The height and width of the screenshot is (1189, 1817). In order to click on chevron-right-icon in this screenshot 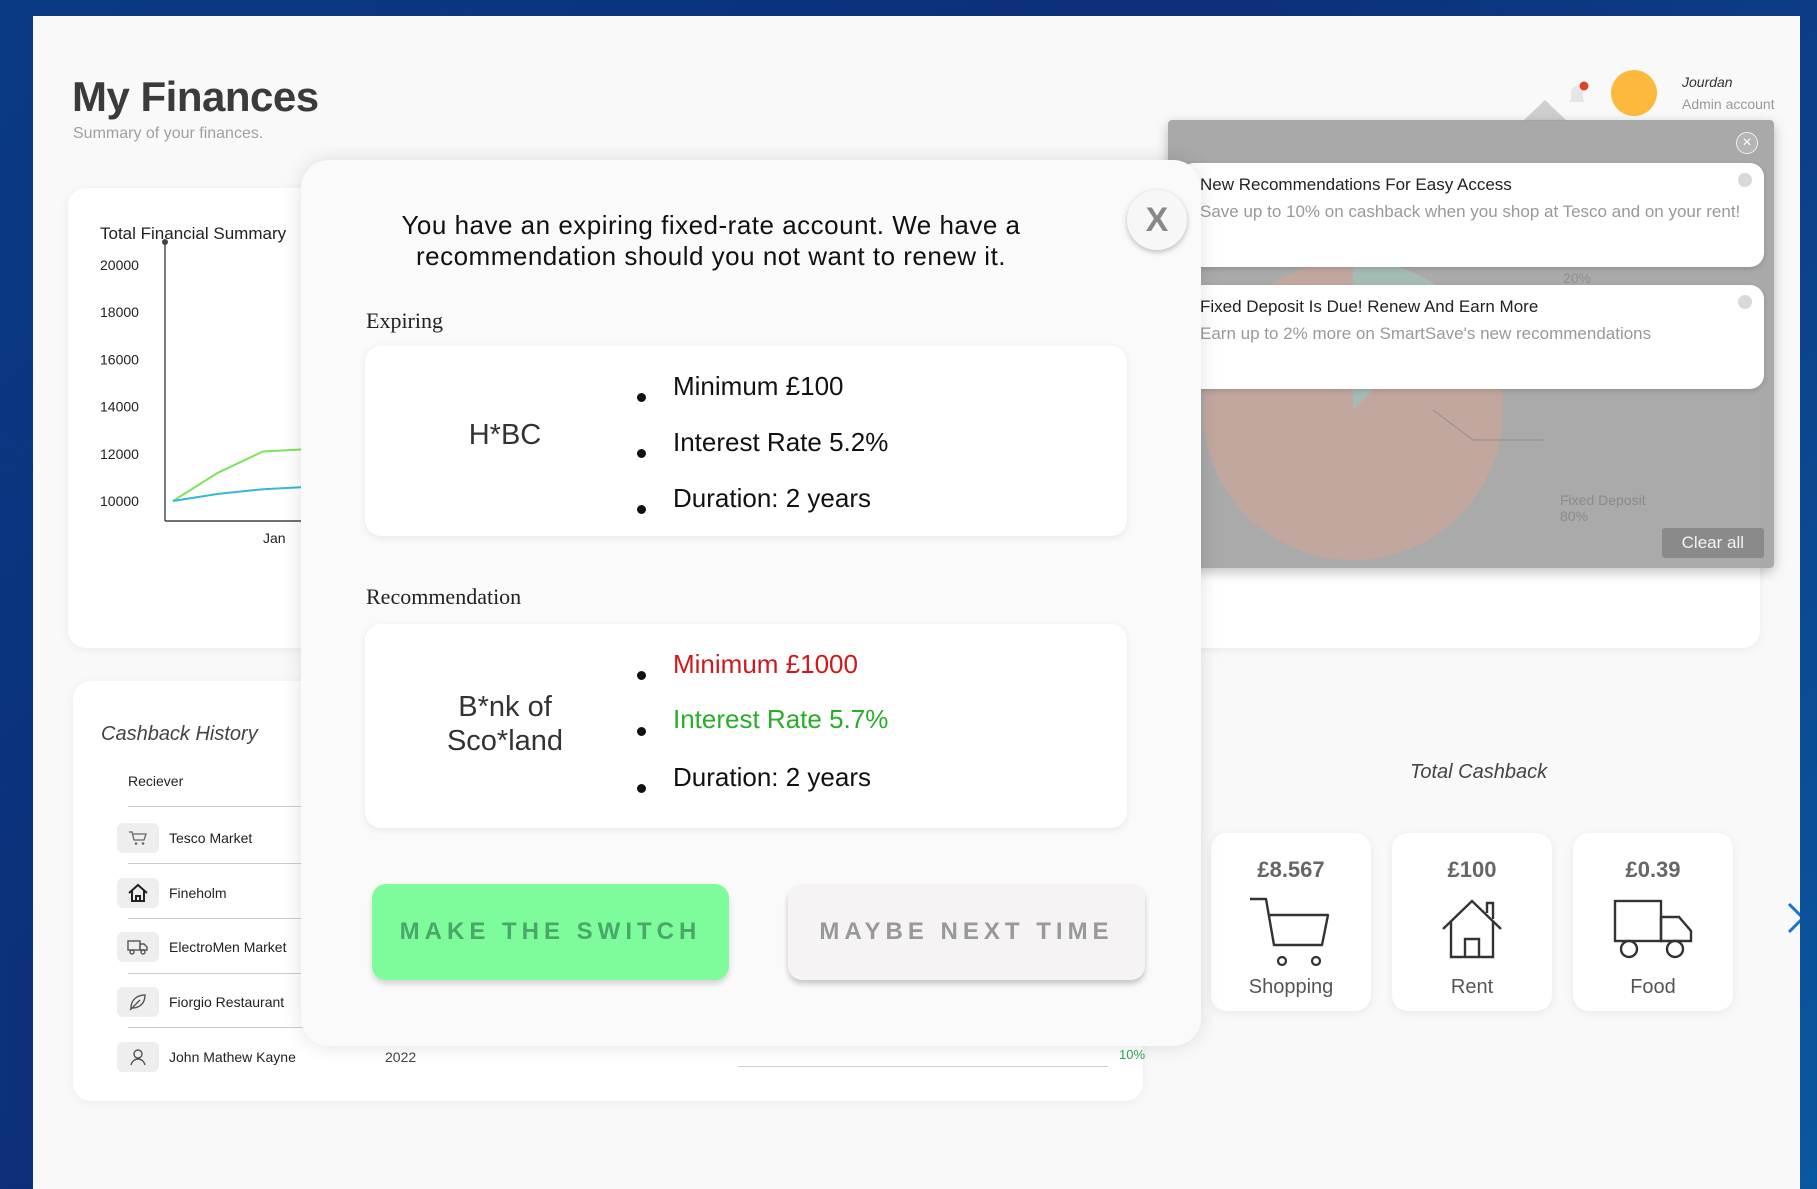, I will do `click(1792, 922)`.